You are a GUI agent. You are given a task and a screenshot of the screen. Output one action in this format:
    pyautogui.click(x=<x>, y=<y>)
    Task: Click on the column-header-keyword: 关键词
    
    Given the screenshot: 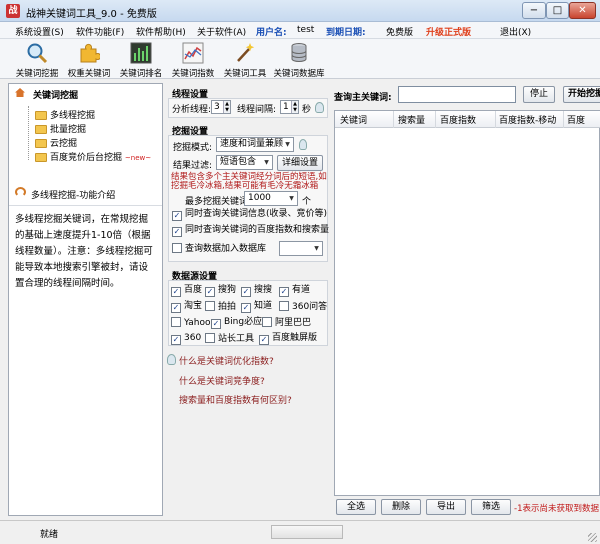 What is the action you would take?
    pyautogui.click(x=353, y=119)
    